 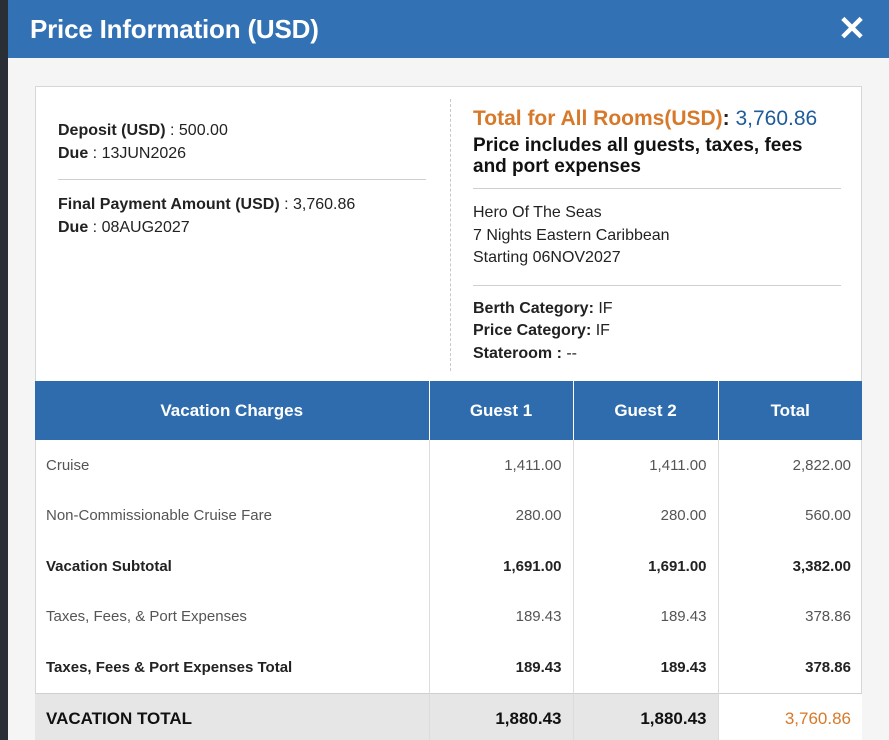 I want to click on row-label: Vacation Subtotal, so click(x=232, y=566).